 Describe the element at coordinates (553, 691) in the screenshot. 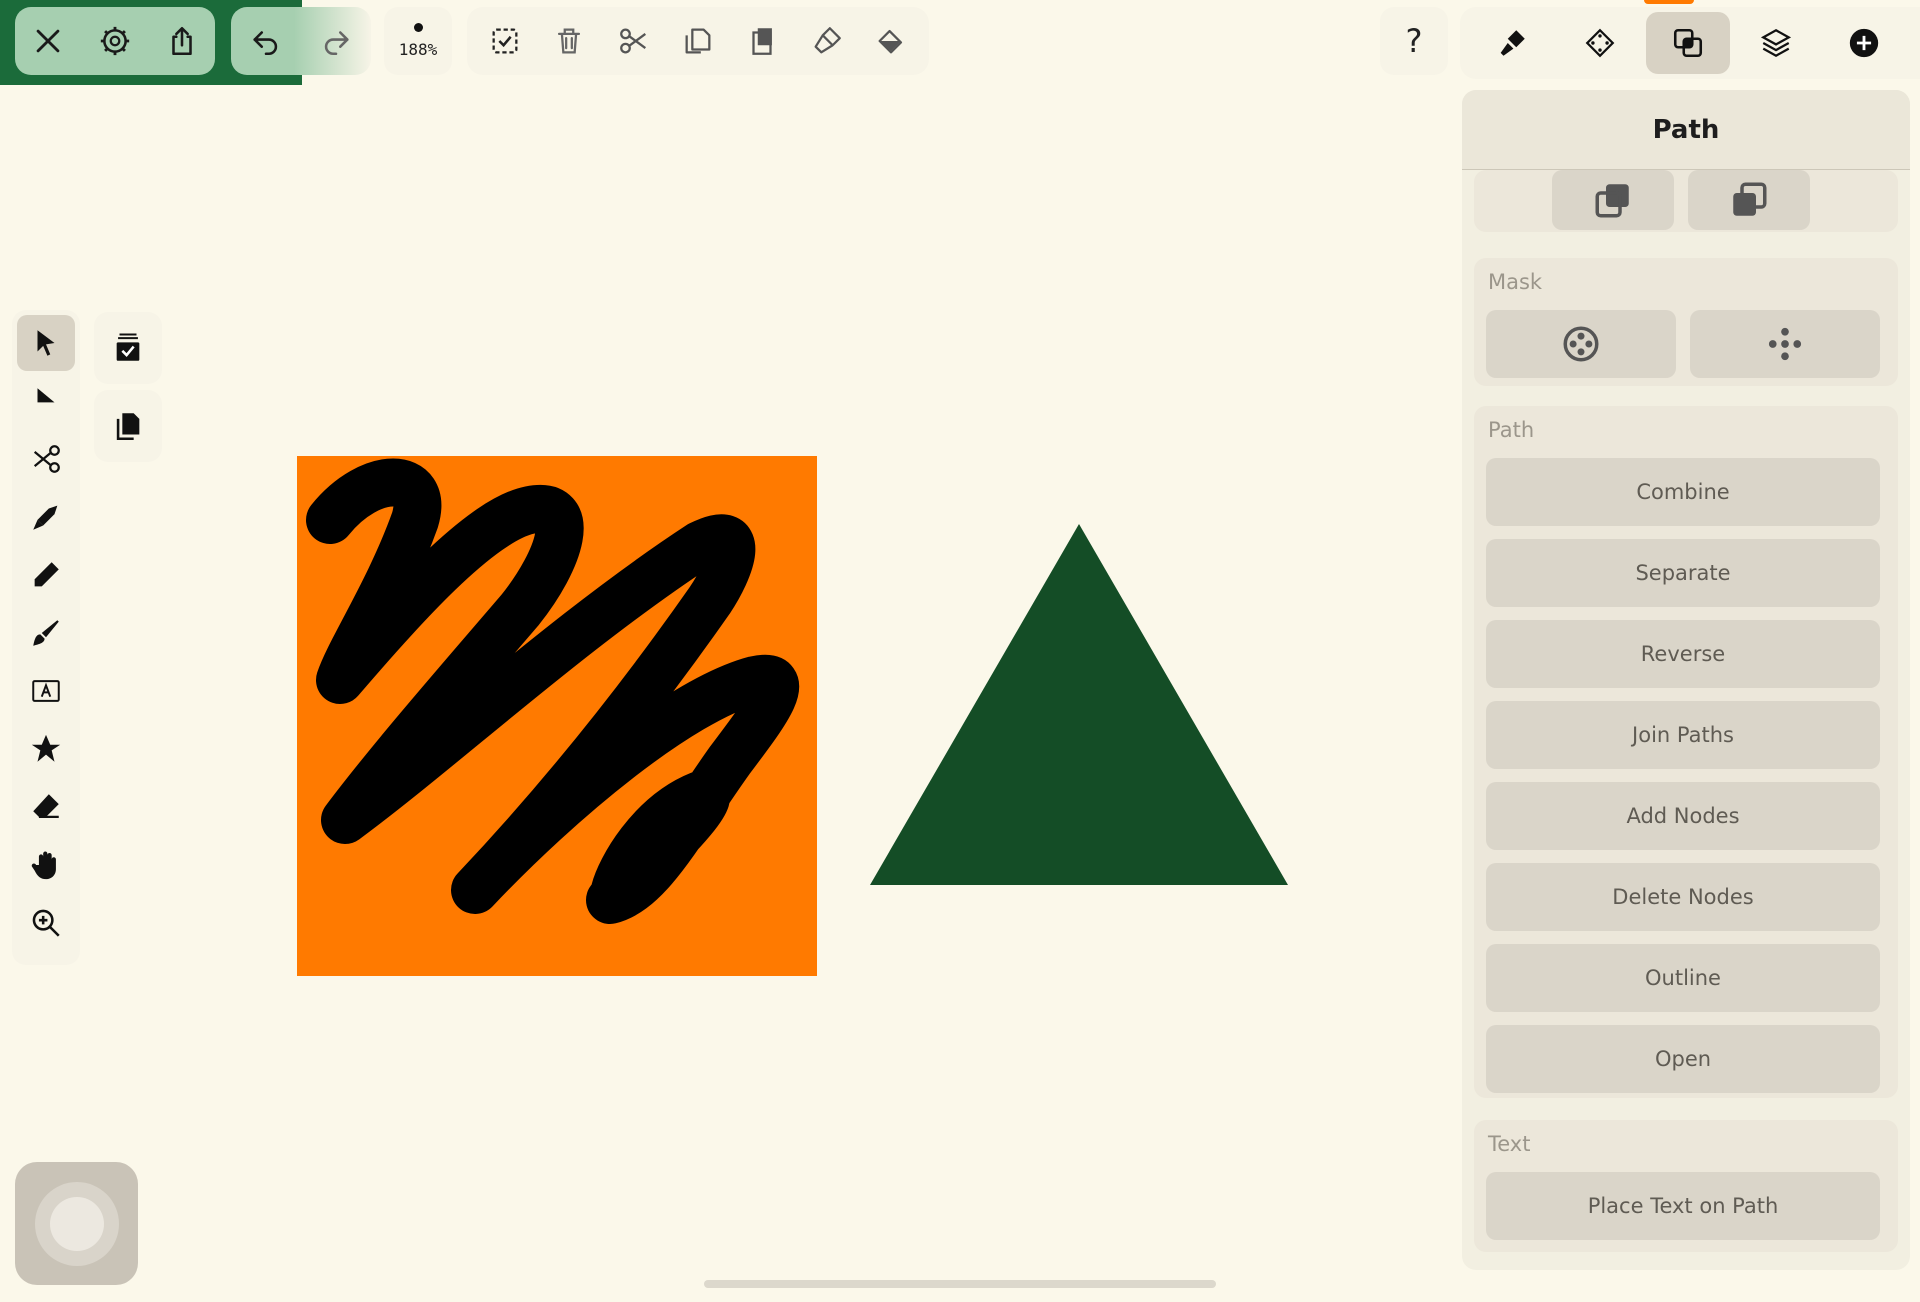

I see `black-scribble-path` at that location.